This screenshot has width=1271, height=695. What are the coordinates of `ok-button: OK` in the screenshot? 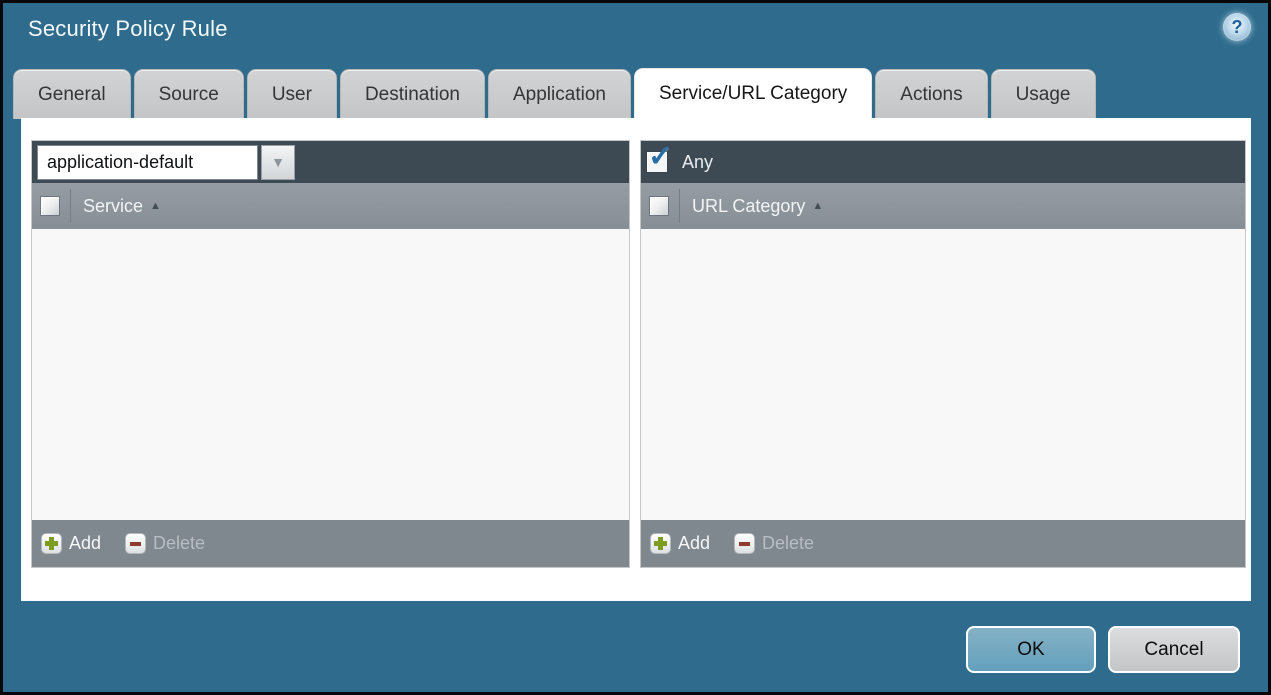 It's located at (1031, 649).